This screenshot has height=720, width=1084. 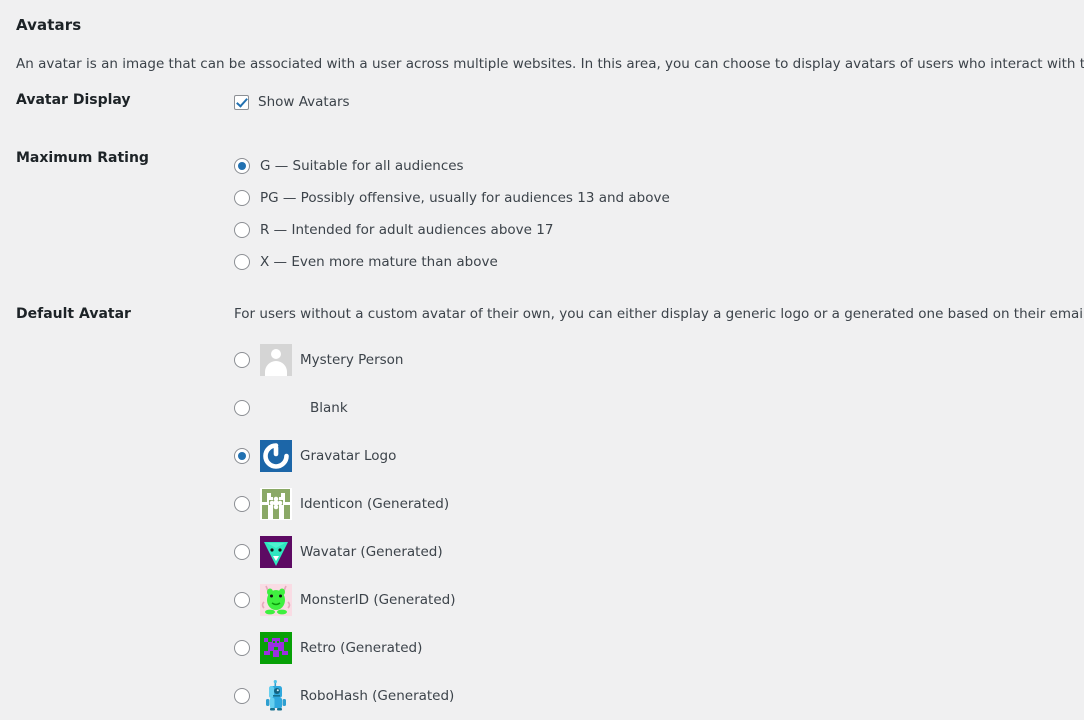 What do you see at coordinates (242, 456) in the screenshot?
I see `default-avatar-radio-gravatar-logo` at bounding box center [242, 456].